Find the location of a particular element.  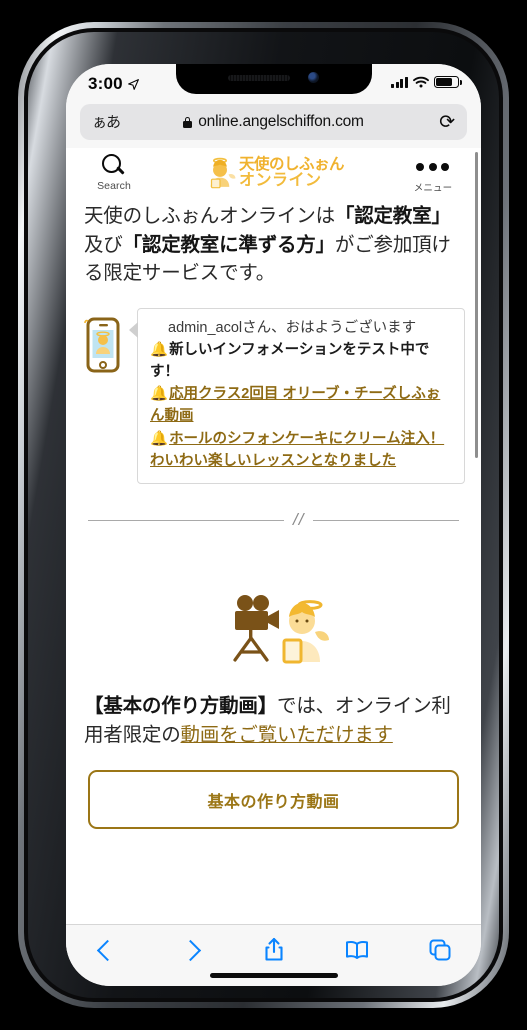

logo-line-1: 天使のしふぉん is located at coordinates (291, 165).